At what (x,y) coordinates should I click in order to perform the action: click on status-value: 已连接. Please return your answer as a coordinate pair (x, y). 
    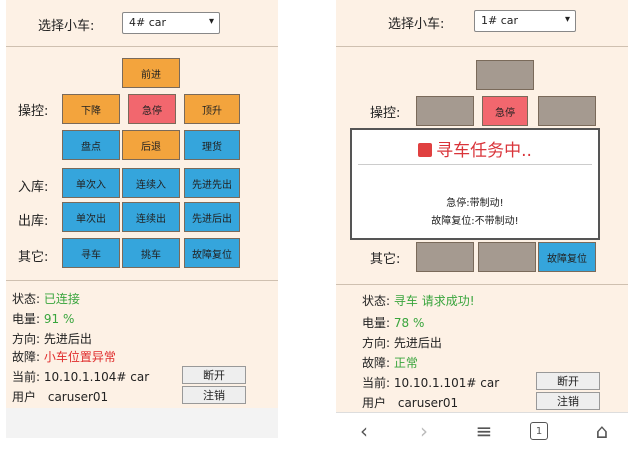
    Looking at the image, I should click on (61, 299).